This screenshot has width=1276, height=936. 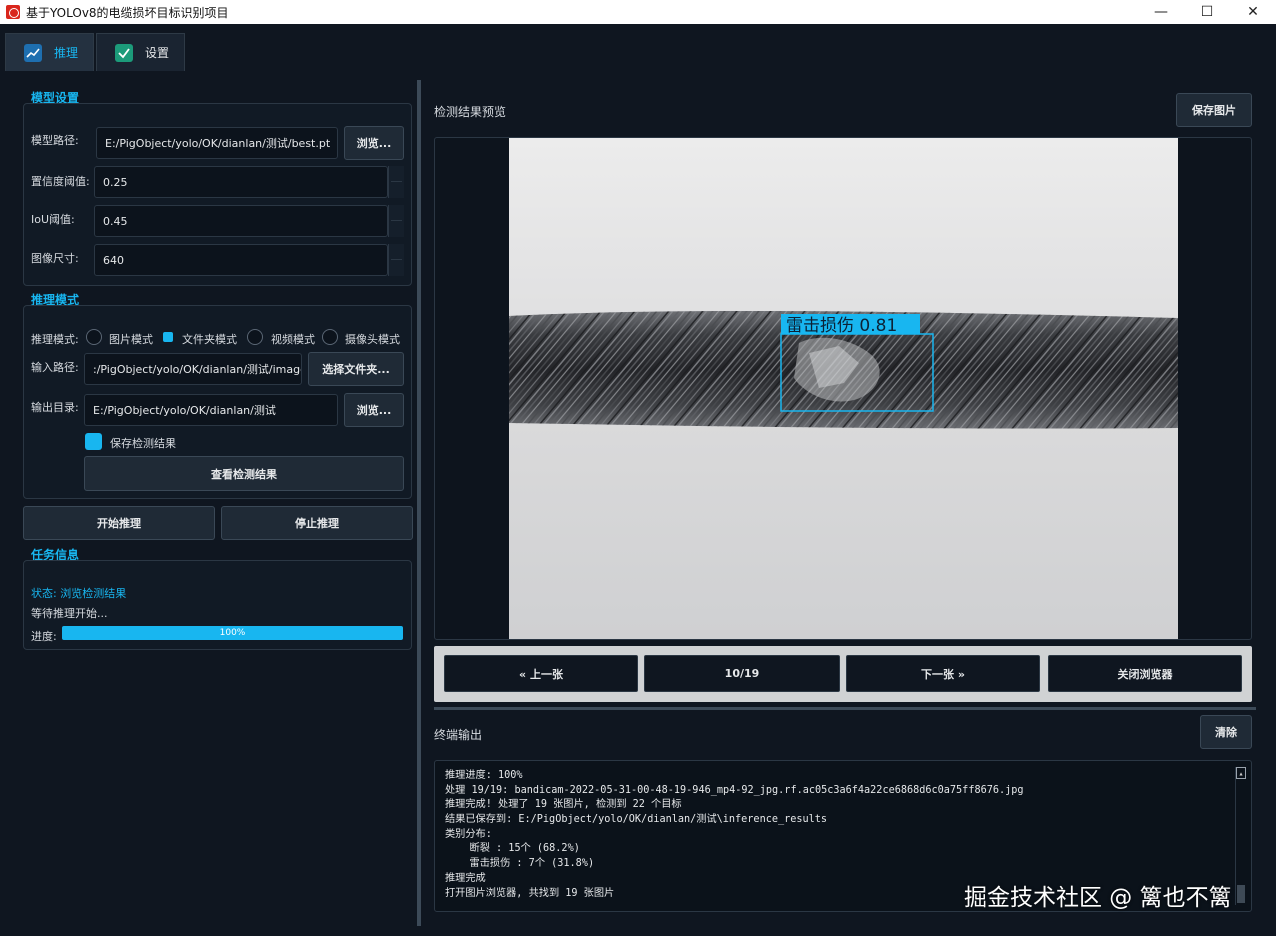 What do you see at coordinates (140, 52) in the screenshot?
I see `tab-settings: 设置` at bounding box center [140, 52].